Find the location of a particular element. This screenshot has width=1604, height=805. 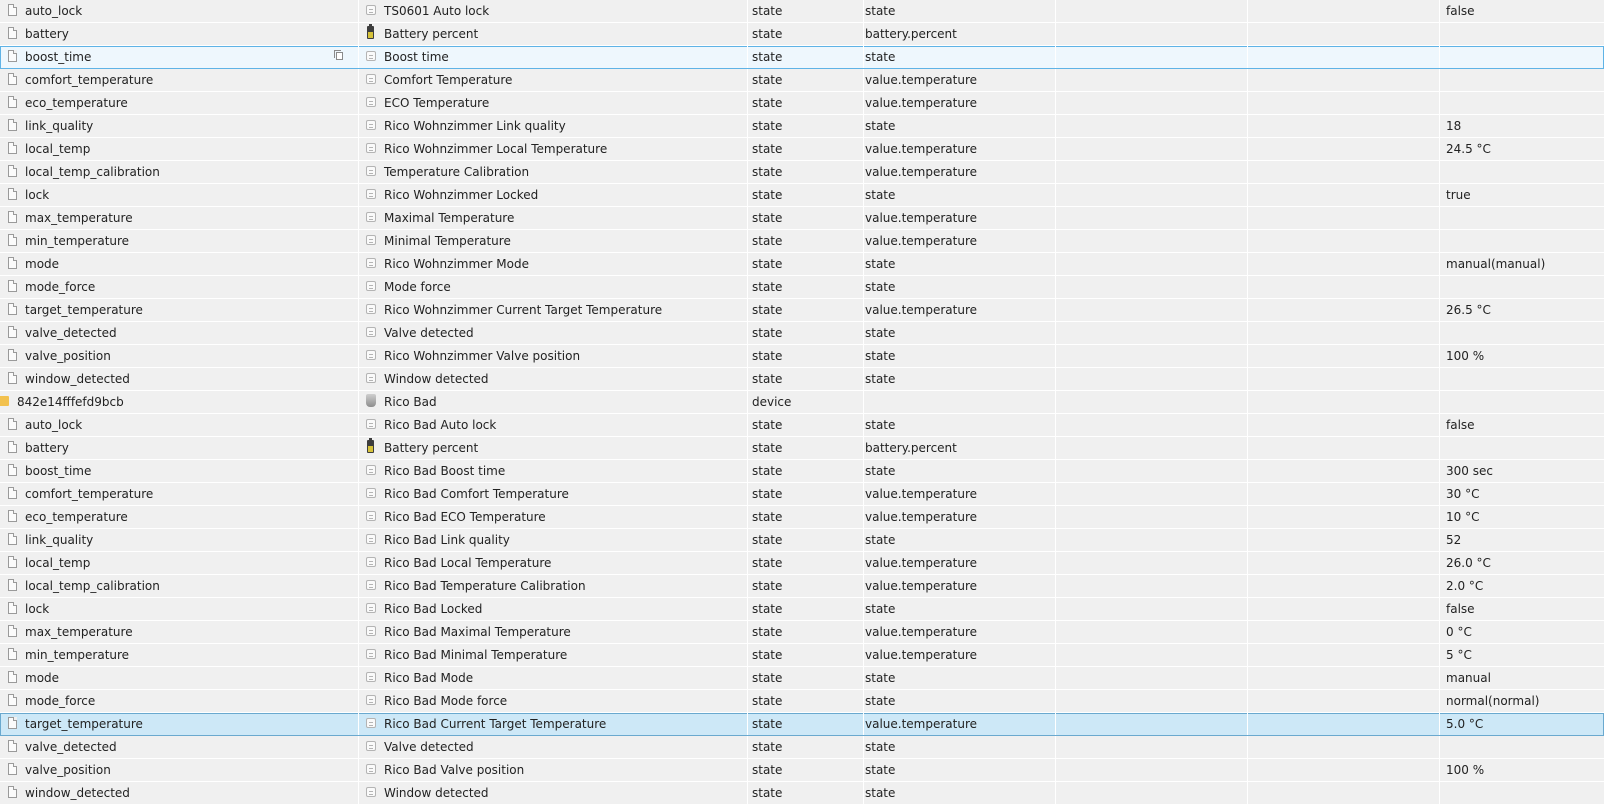

id-cell: valve_detected is located at coordinates (179, 333).